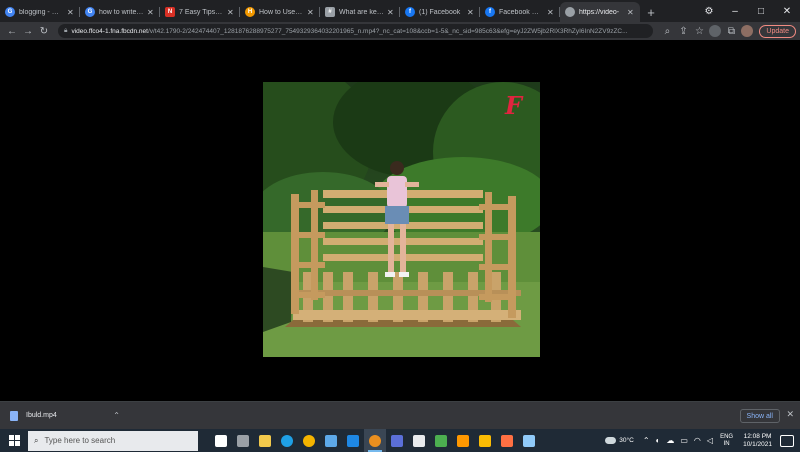 The width and height of the screenshot is (800, 452). I want to click on bookmark-star-icon: ☆, so click(699, 31).